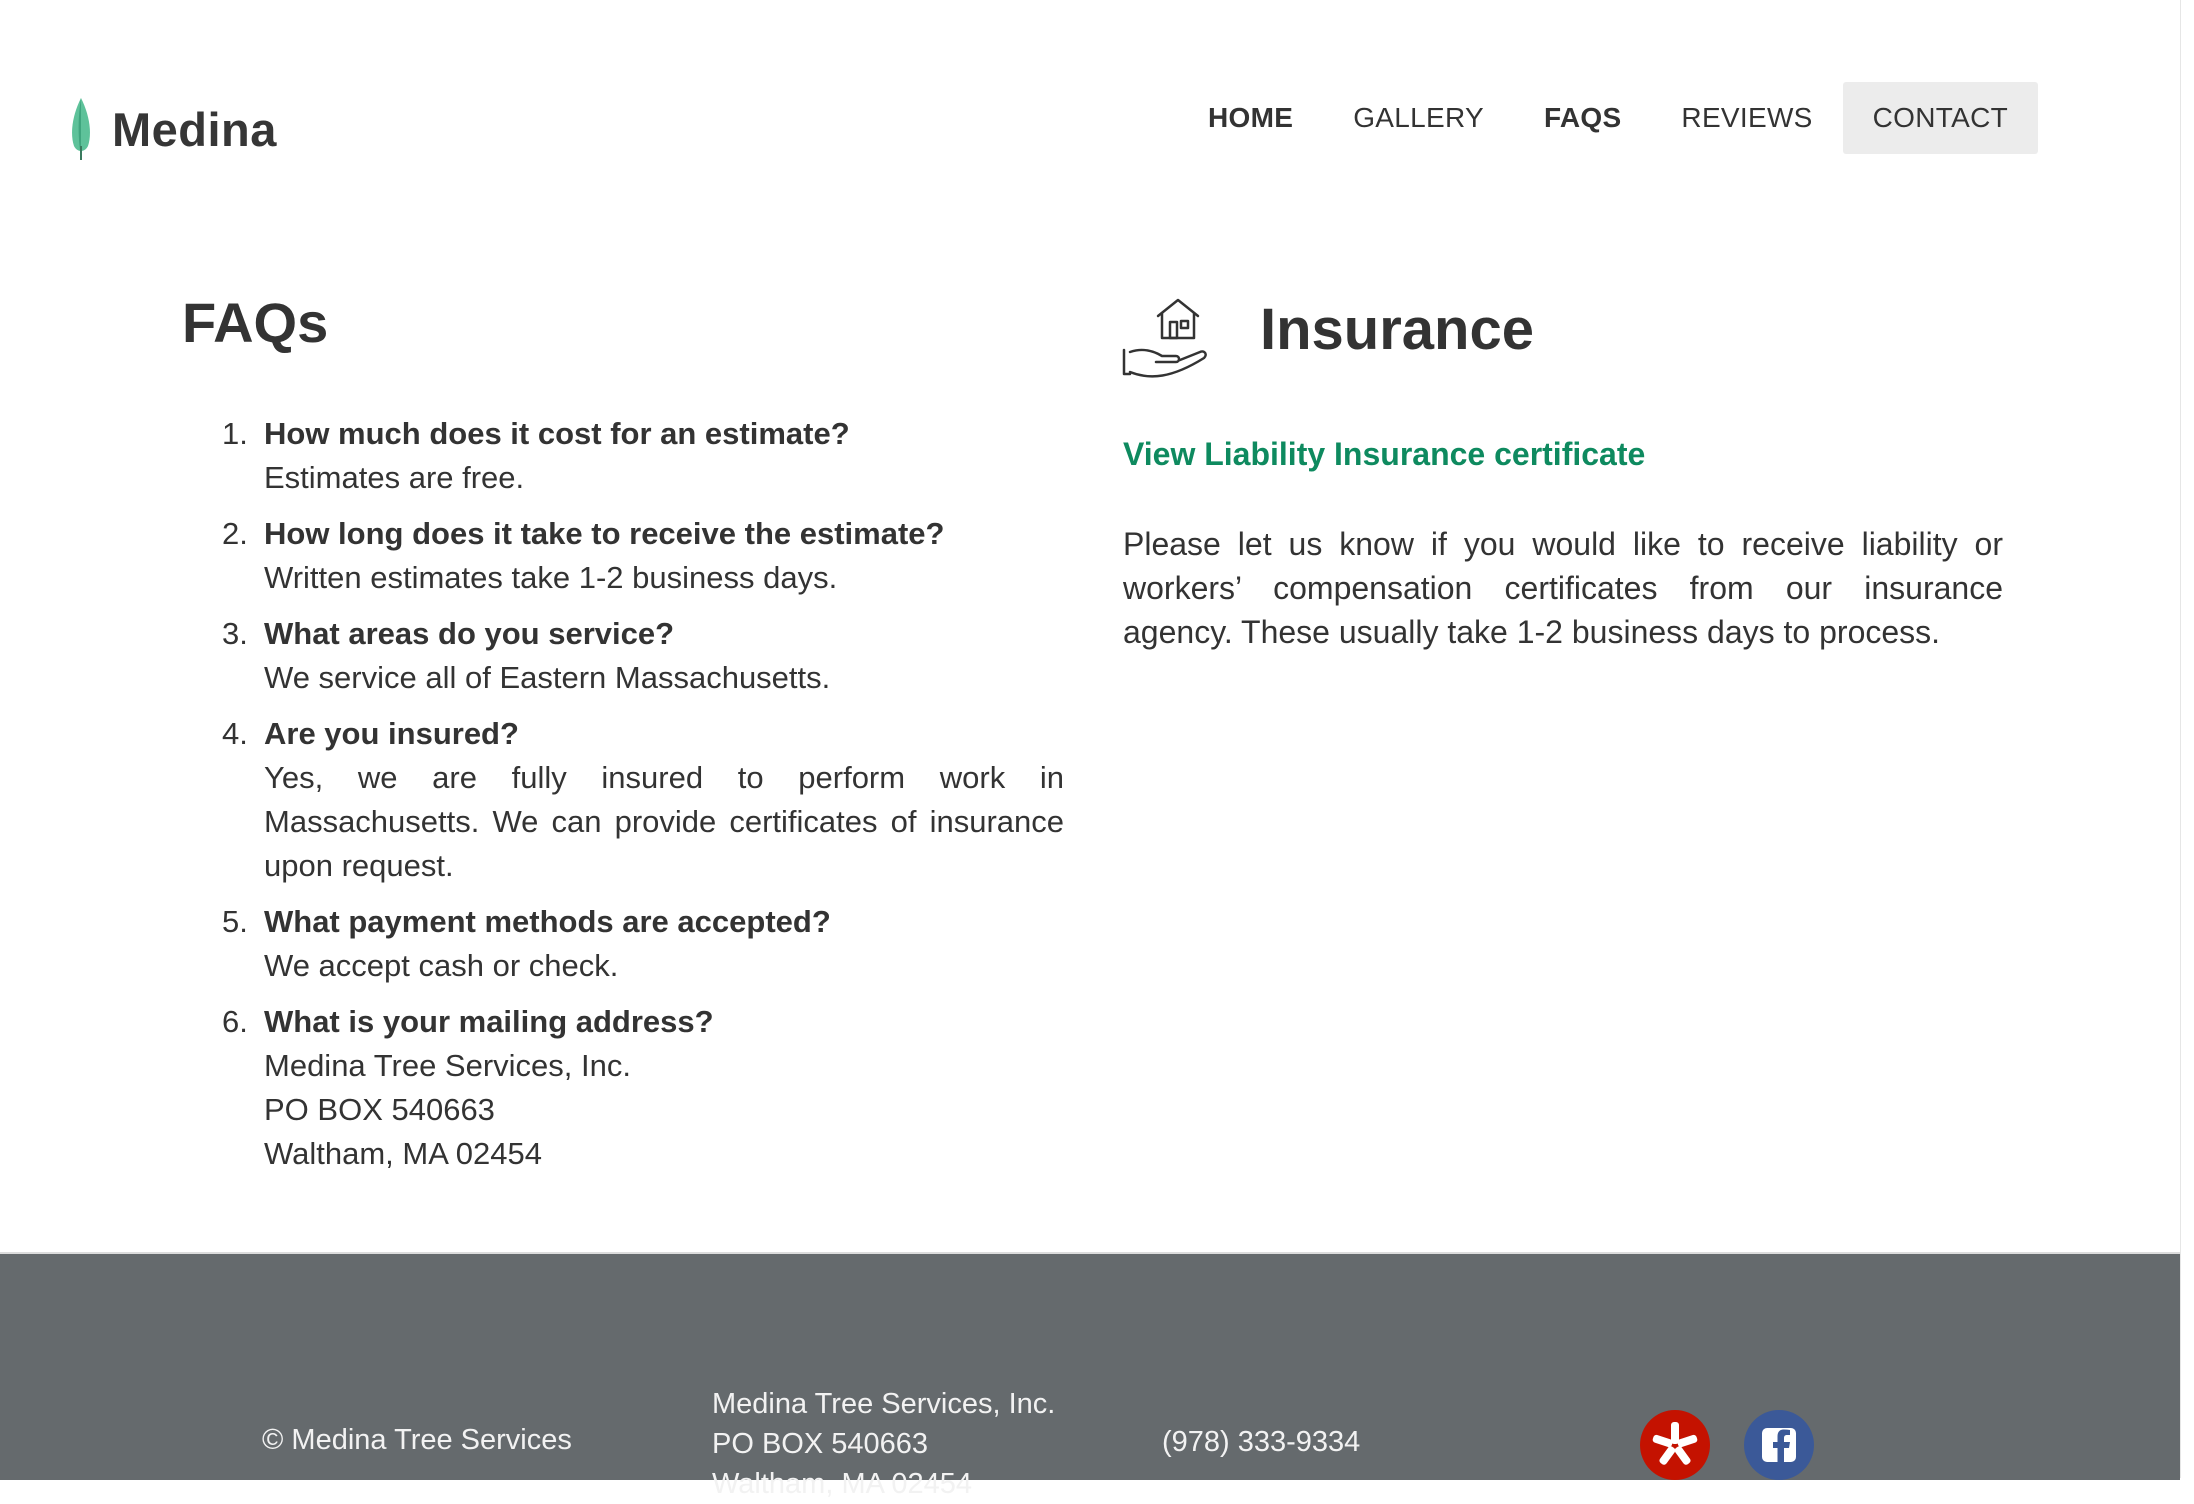 The height and width of the screenshot is (1504, 2194). What do you see at coordinates (1418, 118) in the screenshot?
I see `nav-gallery: GALLERY` at bounding box center [1418, 118].